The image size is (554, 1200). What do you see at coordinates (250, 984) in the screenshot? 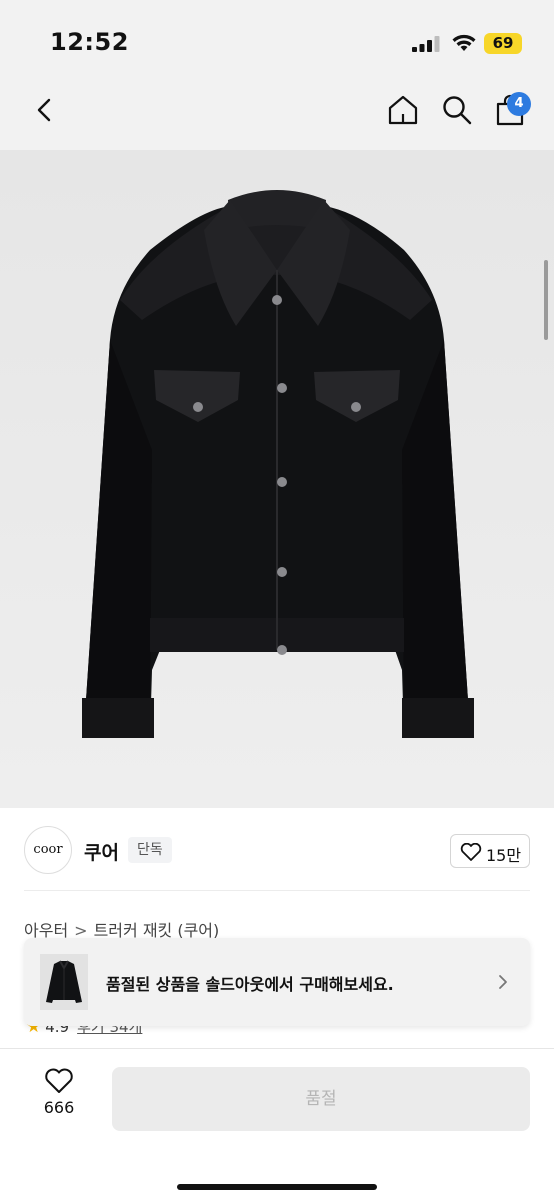
I see `banner-text: 품절된 상품을 솔드아웃에서 구매해보세요.` at bounding box center [250, 984].